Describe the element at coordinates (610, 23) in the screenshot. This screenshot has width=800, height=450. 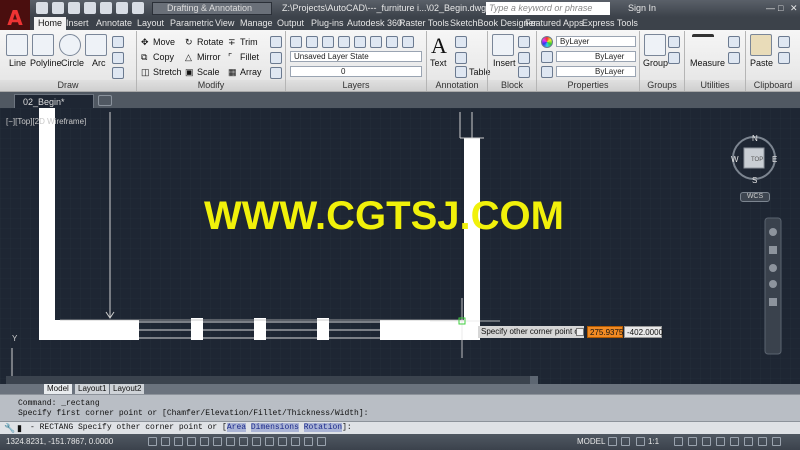
I see `tab-express-tools: Express Tools` at that location.